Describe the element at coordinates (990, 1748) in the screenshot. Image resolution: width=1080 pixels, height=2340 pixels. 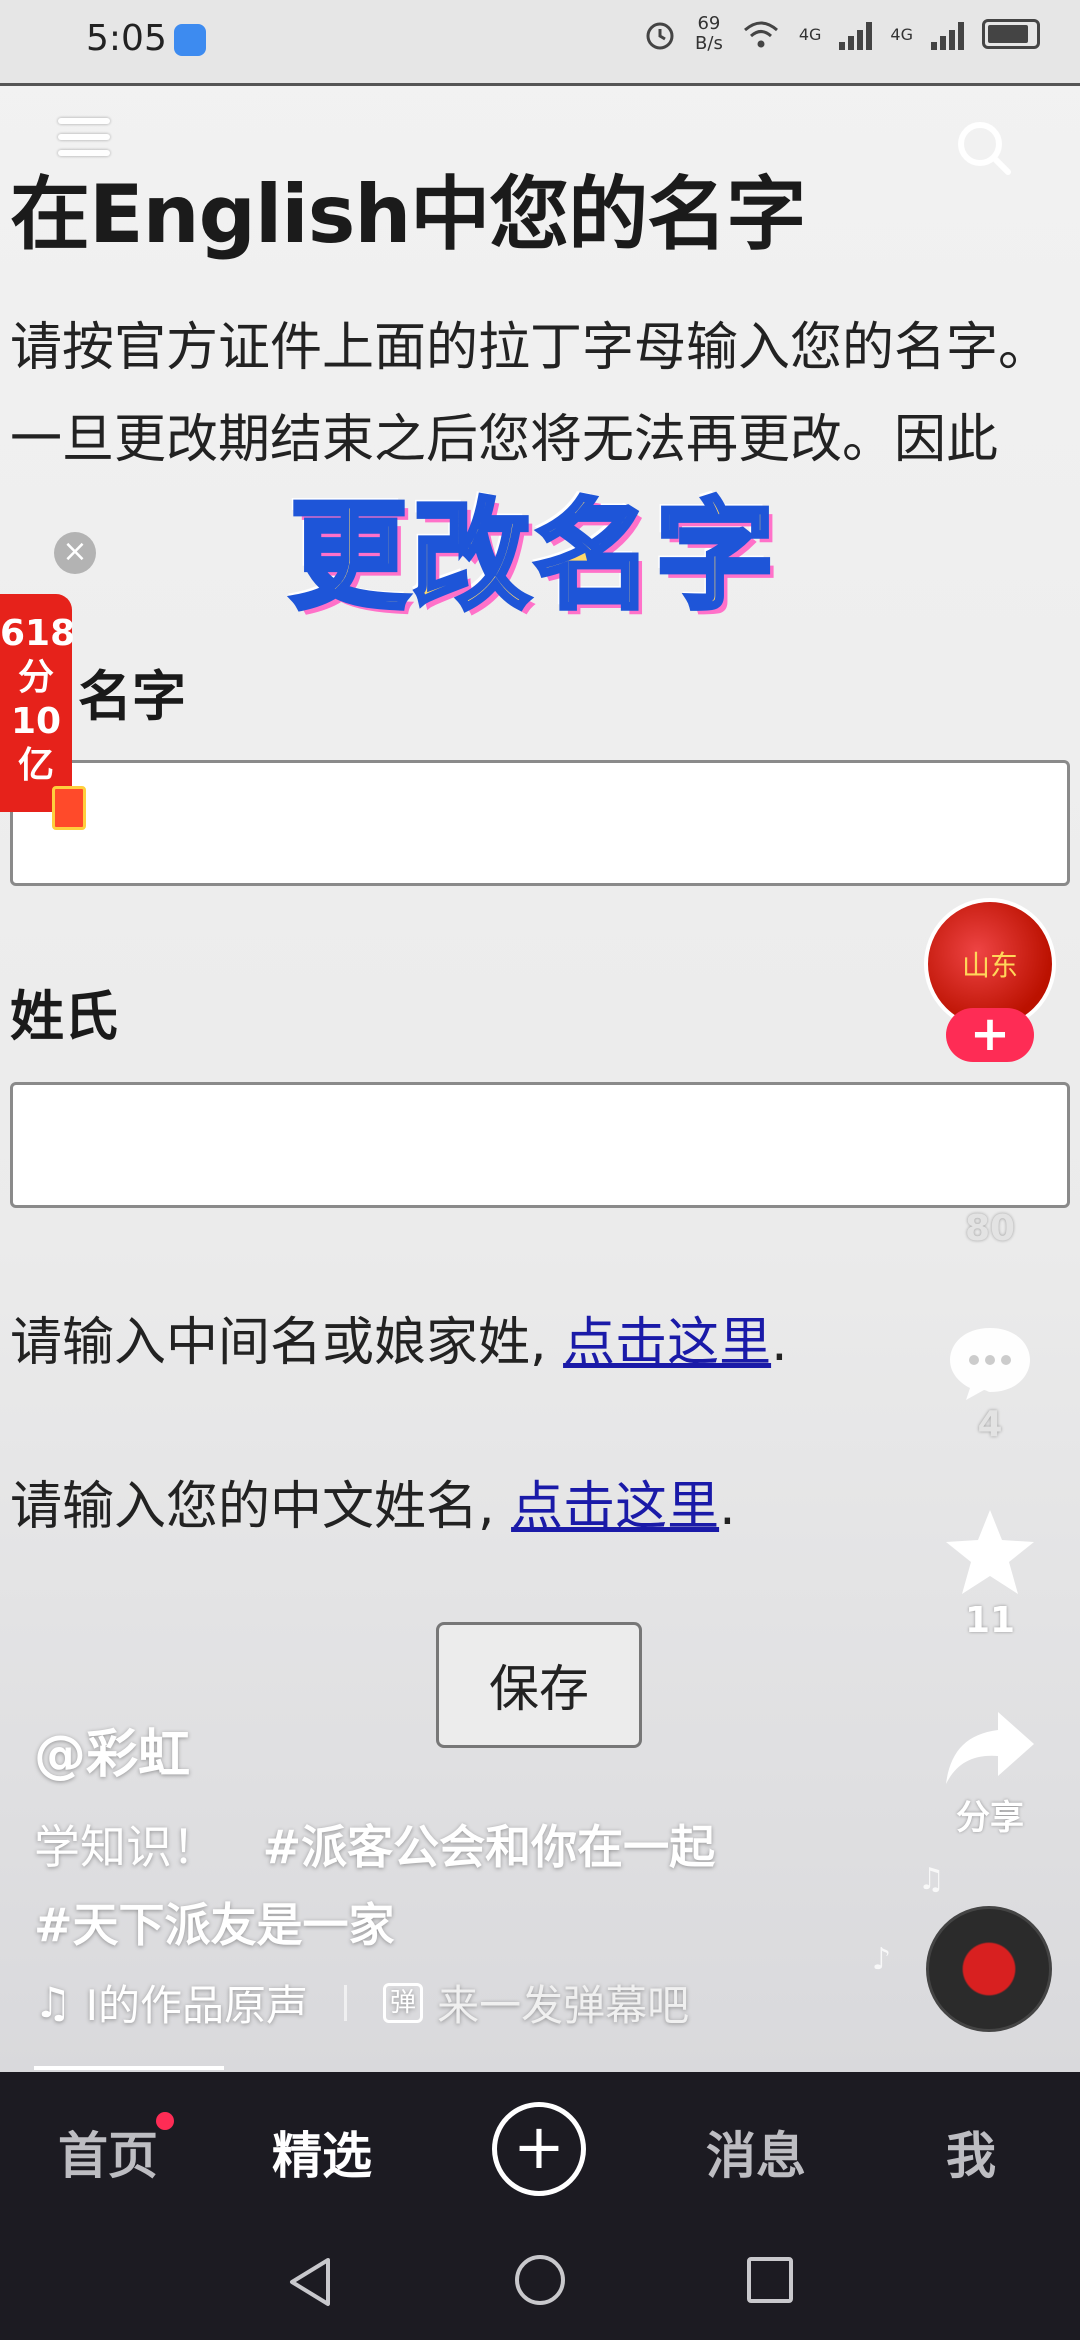
I see `share-icon` at that location.